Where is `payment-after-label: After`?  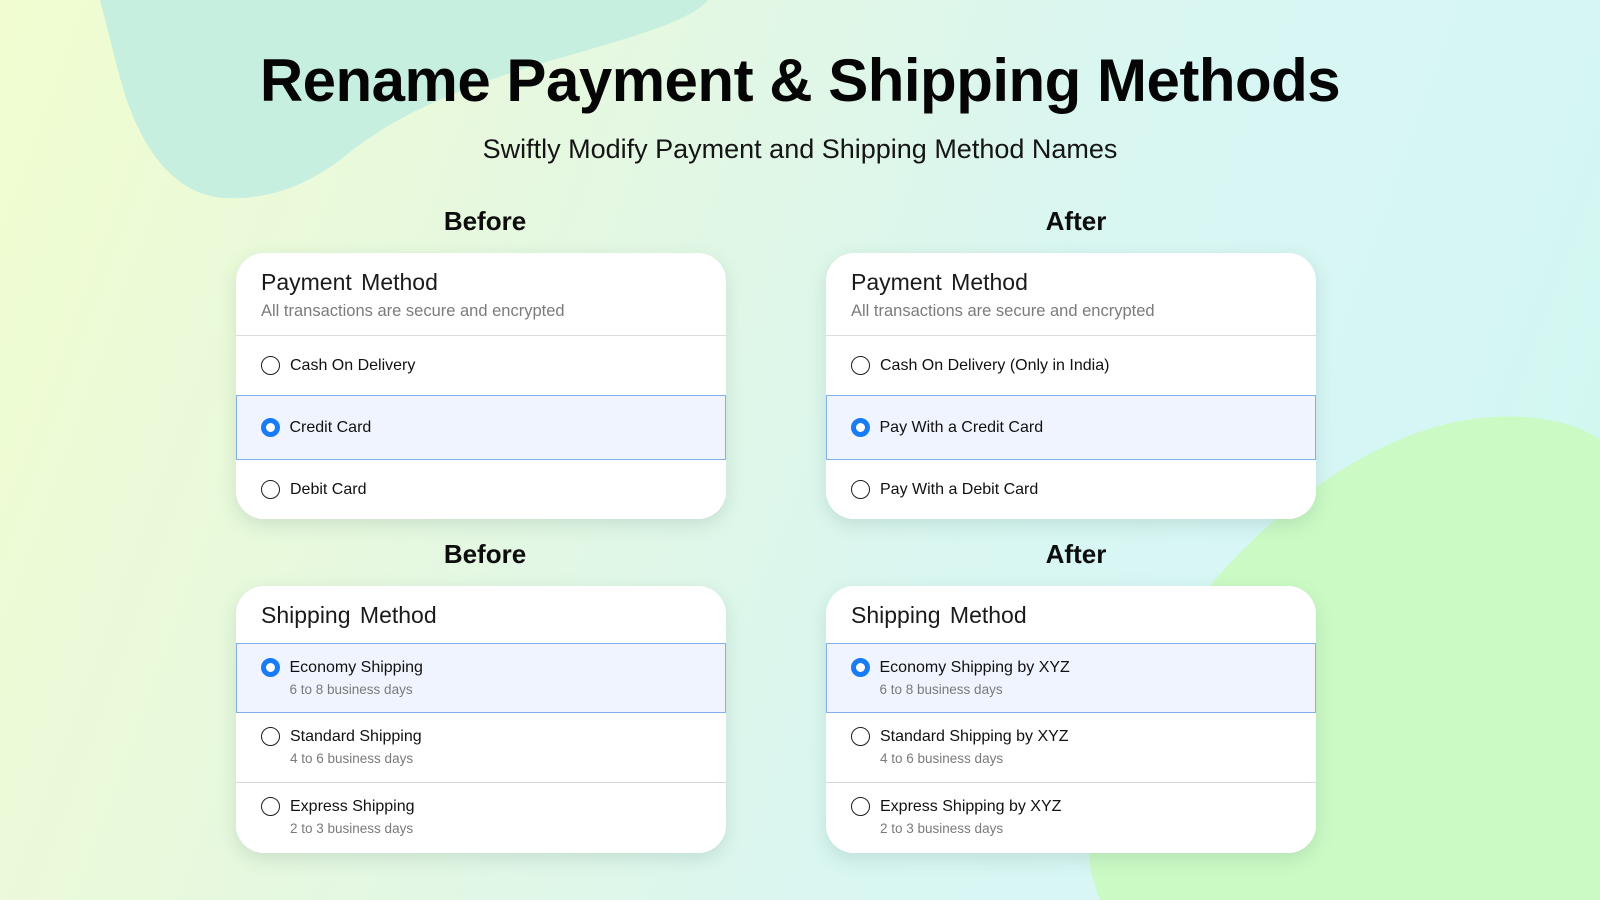
payment-after-label: After is located at coordinates (1076, 221).